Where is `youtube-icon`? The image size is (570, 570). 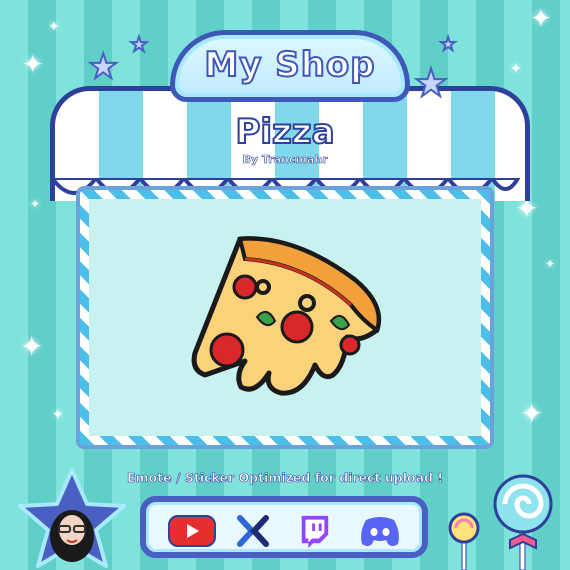 youtube-icon is located at coordinates (192, 531).